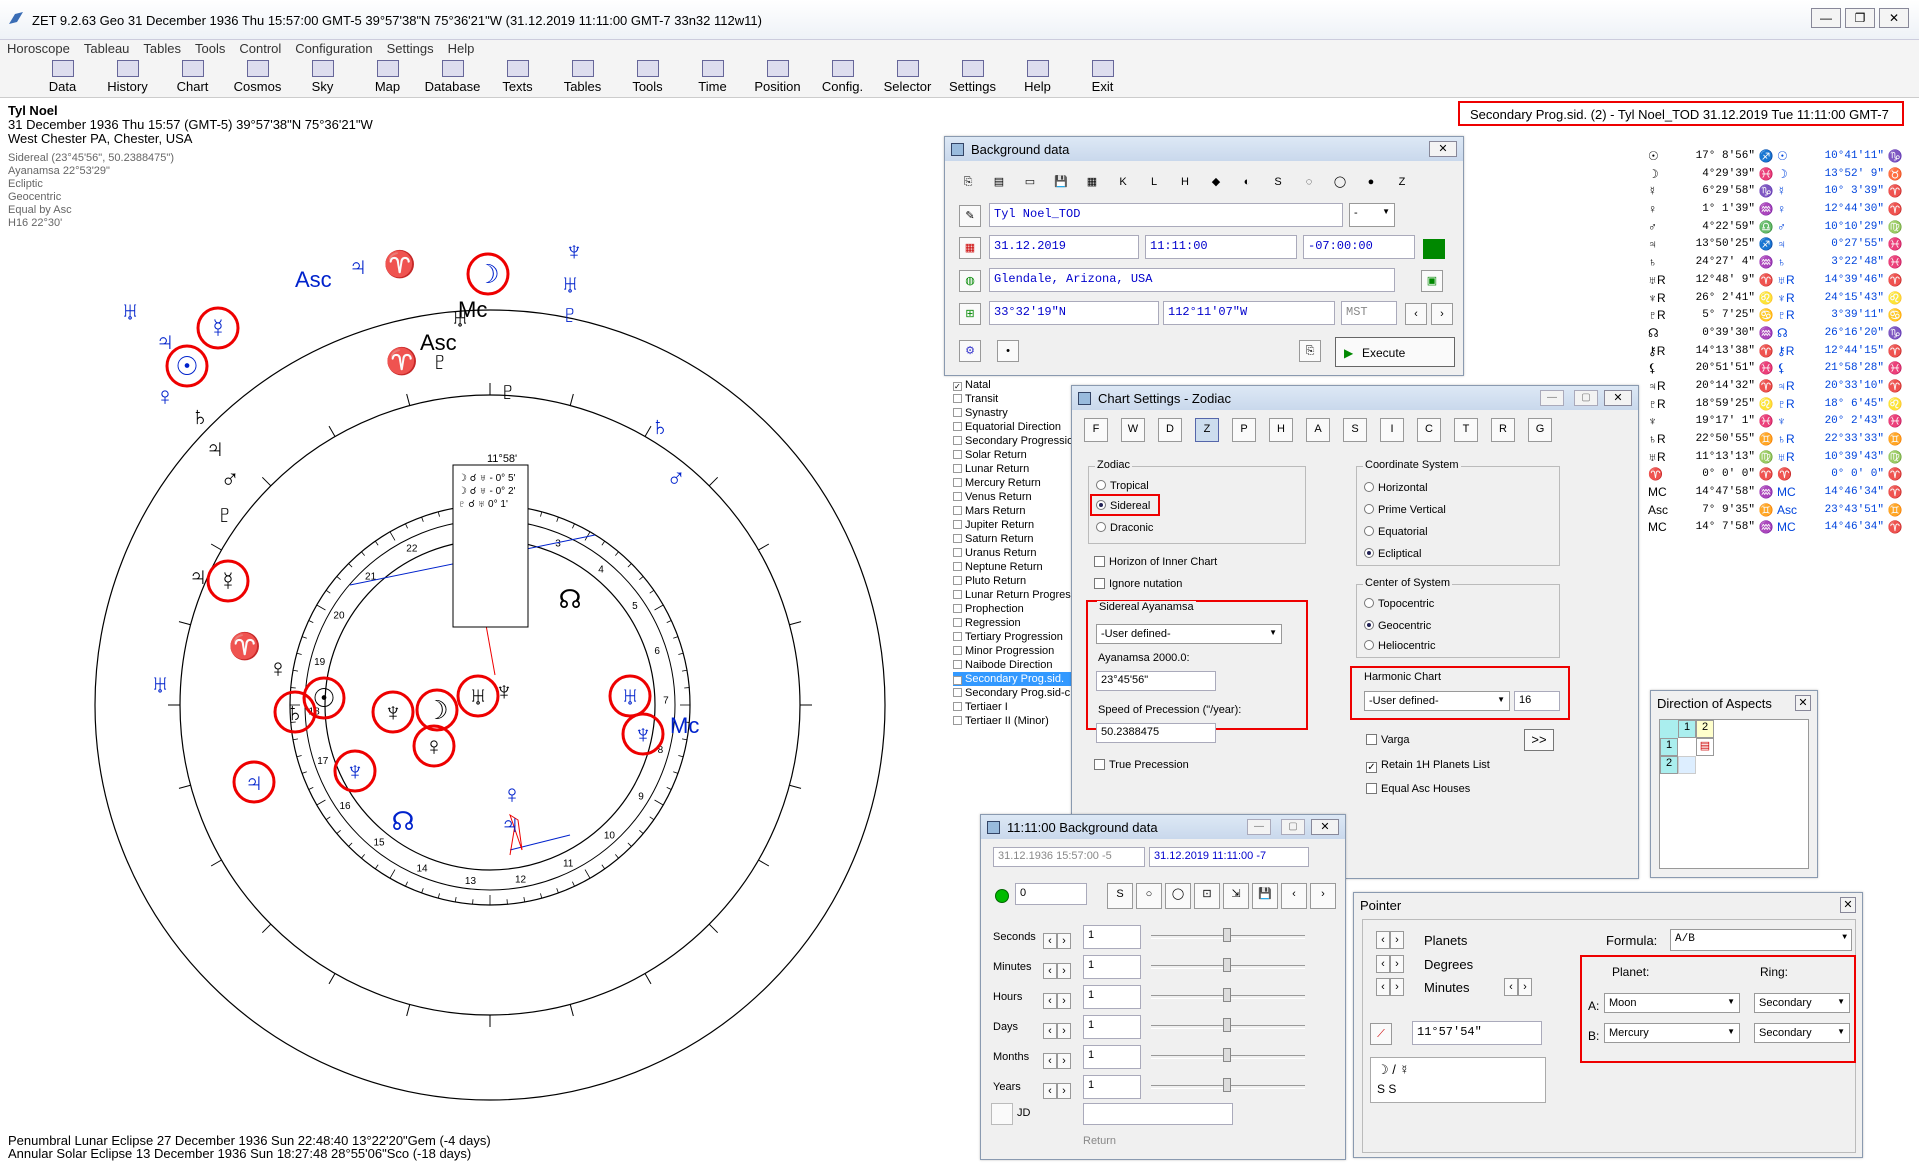 This screenshot has height=1165, width=1919. Describe the element at coordinates (1012, 637) in the screenshot. I see `chart-type-item: Tertiary Progression` at that location.